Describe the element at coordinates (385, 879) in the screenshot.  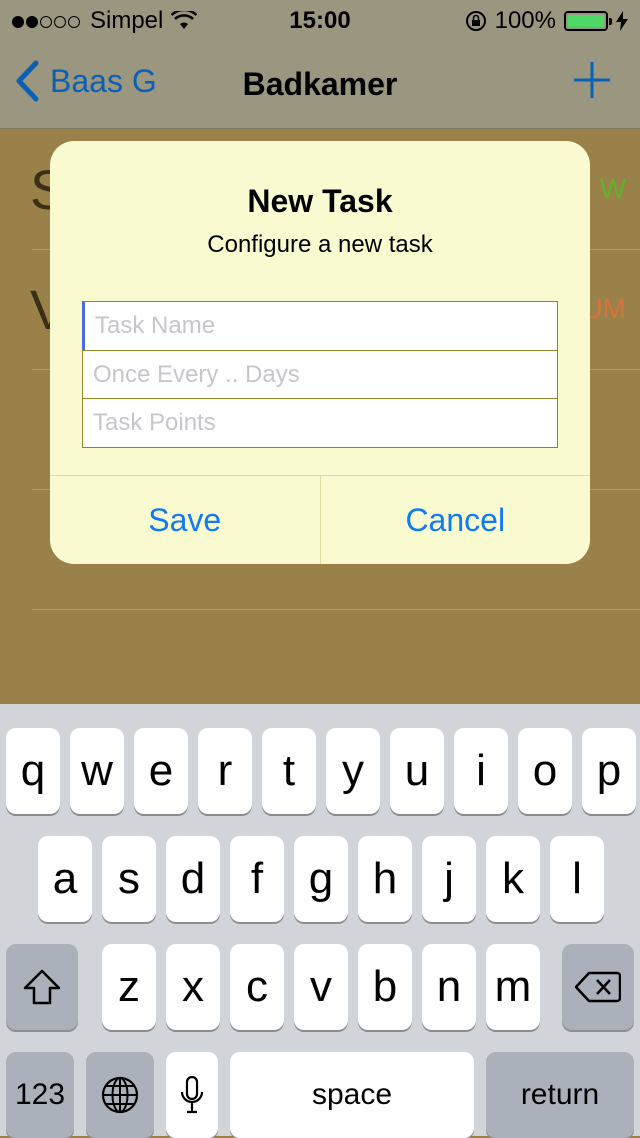
I see `key-h: h` at that location.